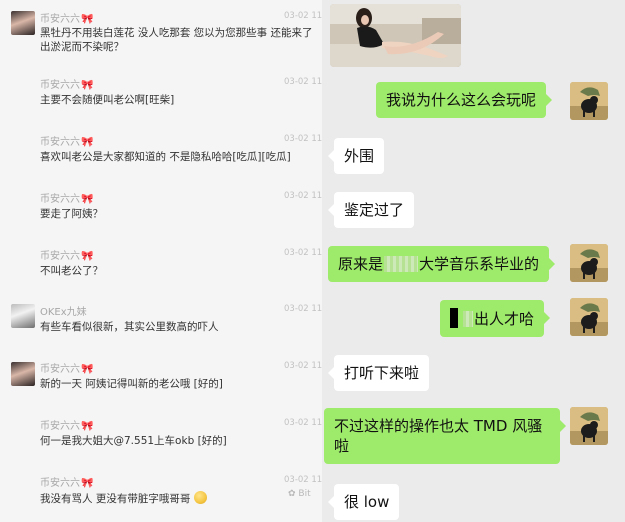 This screenshot has height=522, width=625. Describe the element at coordinates (378, 373) in the screenshot. I see `received-message-bubble: 打听下来啦` at that location.